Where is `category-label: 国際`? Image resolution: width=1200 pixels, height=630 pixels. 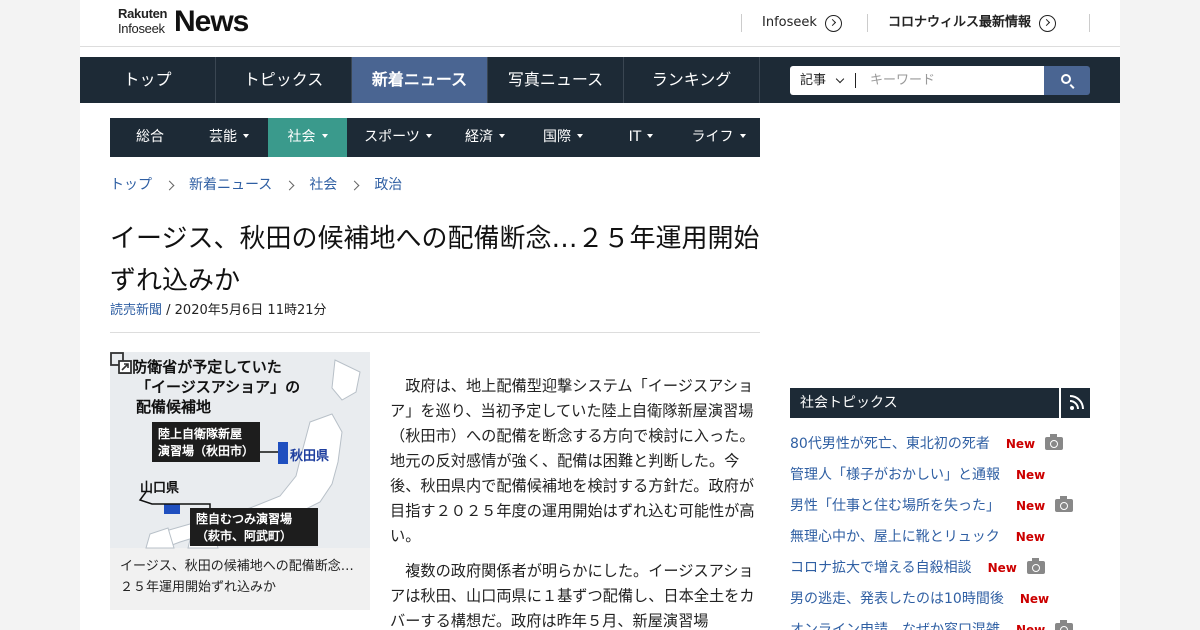 category-label: 国際 is located at coordinates (557, 137).